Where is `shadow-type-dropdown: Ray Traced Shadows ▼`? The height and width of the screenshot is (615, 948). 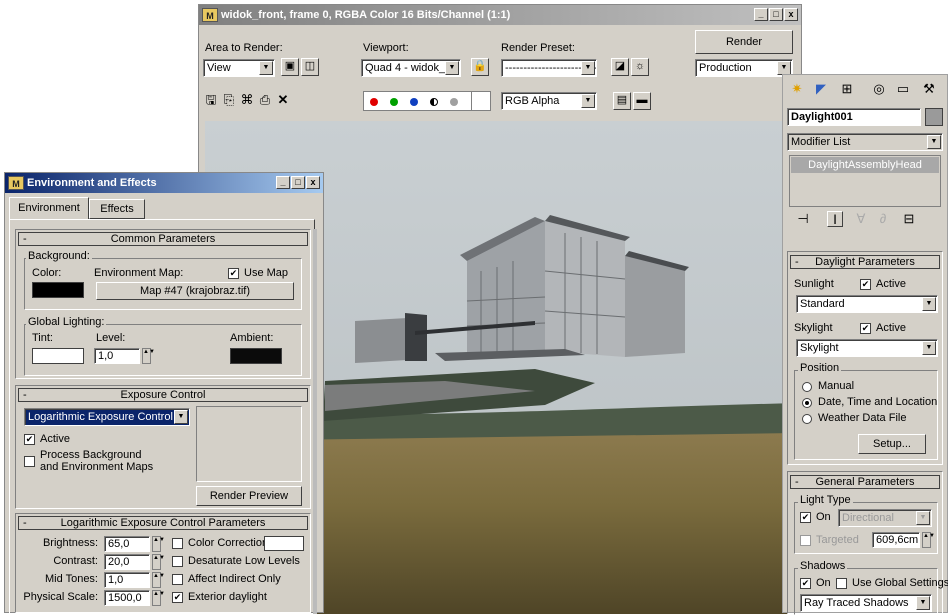
shadow-type-dropdown: Ray Traced Shadows ▼ is located at coordinates (866, 603).